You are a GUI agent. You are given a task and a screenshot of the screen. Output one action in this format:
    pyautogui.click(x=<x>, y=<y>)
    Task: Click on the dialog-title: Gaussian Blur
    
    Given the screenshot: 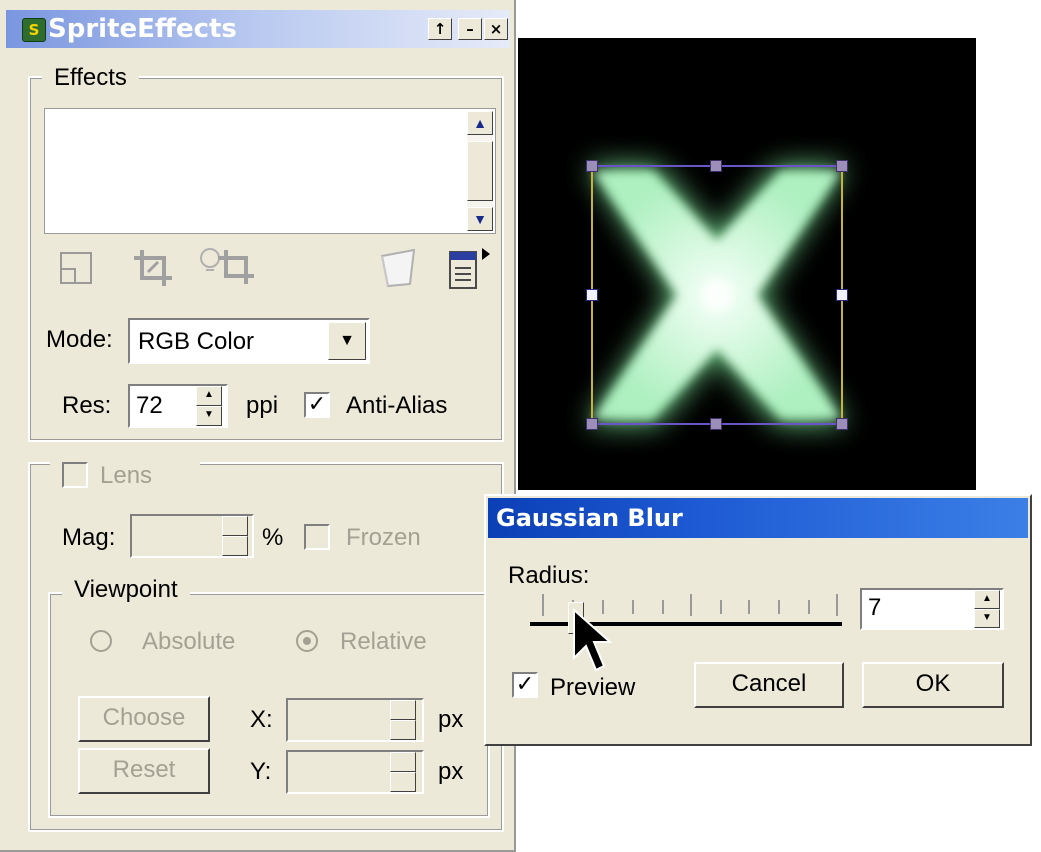 What is the action you would take?
    pyautogui.click(x=589, y=518)
    